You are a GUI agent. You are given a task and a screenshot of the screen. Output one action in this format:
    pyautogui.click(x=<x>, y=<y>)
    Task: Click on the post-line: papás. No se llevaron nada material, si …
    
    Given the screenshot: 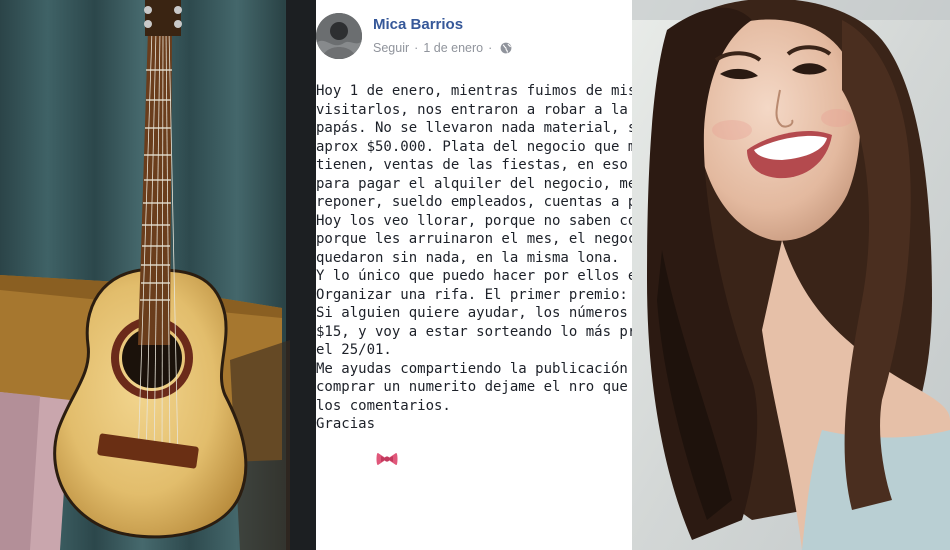 What is the action you would take?
    pyautogui.click(x=474, y=128)
    